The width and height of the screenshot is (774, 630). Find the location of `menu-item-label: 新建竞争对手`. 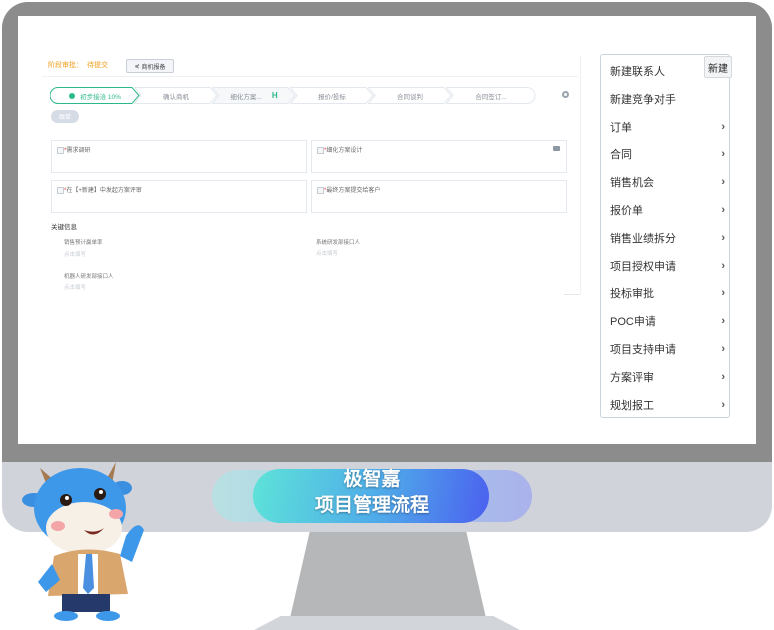

menu-item-label: 新建竞争对手 is located at coordinates (643, 99).